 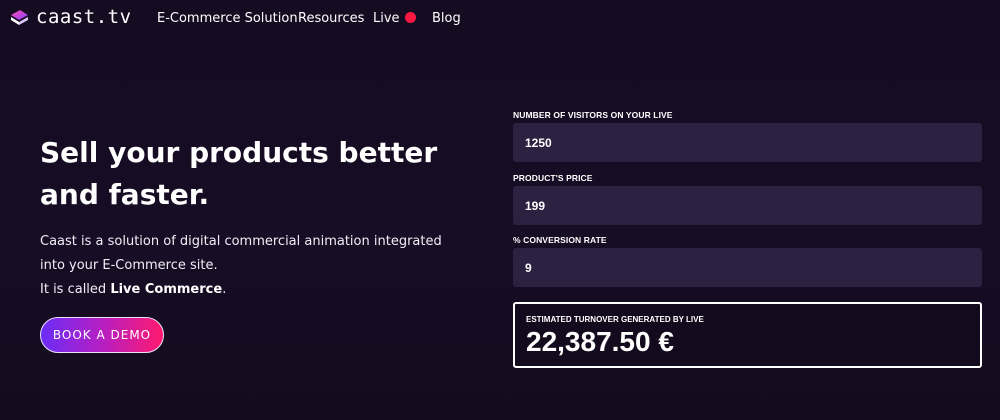 I want to click on caast-logo: caast.tv, so click(x=70, y=17).